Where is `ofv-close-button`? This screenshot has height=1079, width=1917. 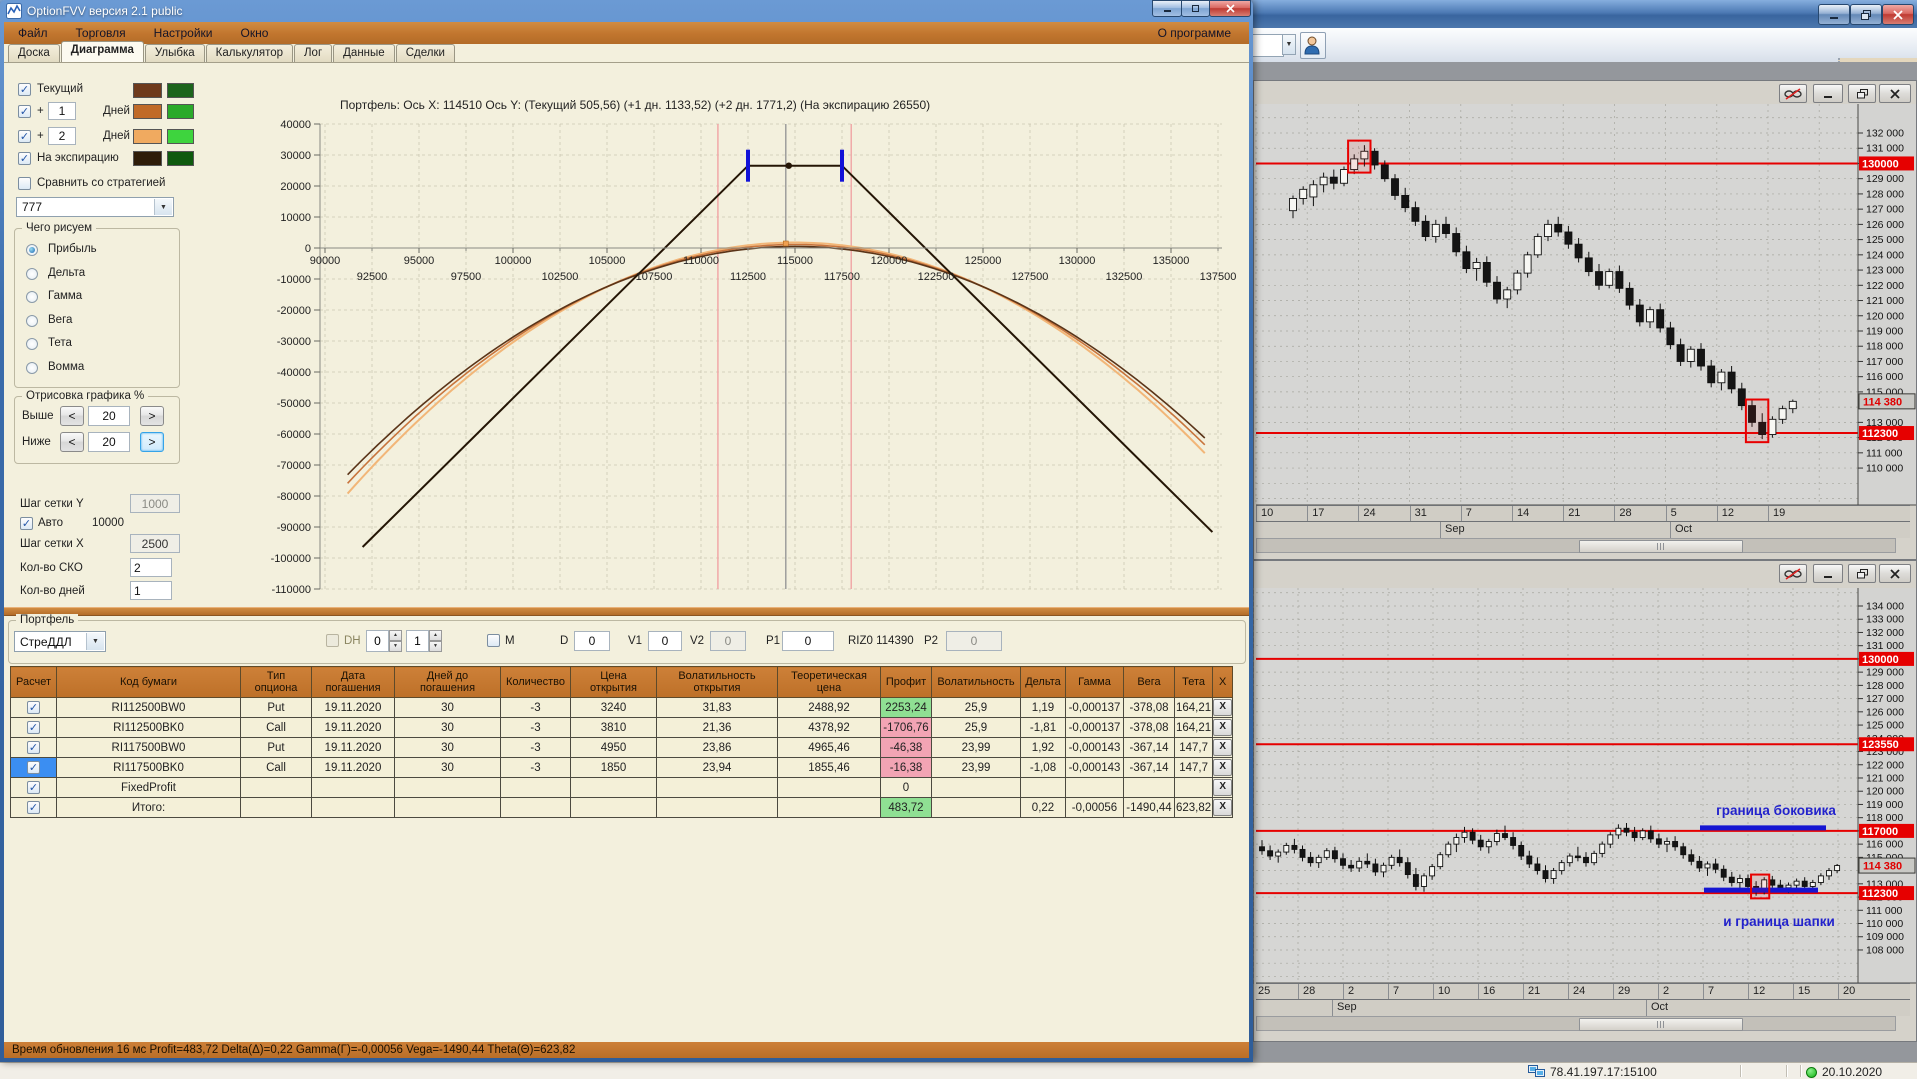
ofv-close-button is located at coordinates (1230, 8).